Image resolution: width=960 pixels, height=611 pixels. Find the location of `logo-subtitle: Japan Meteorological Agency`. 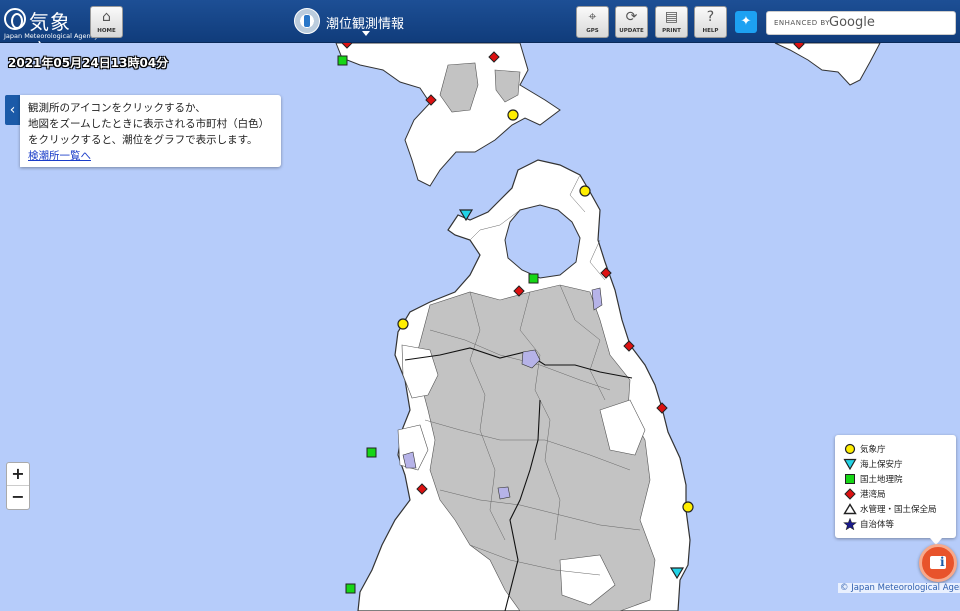

logo-subtitle: Japan Meteorological Agency is located at coordinates (51, 36).